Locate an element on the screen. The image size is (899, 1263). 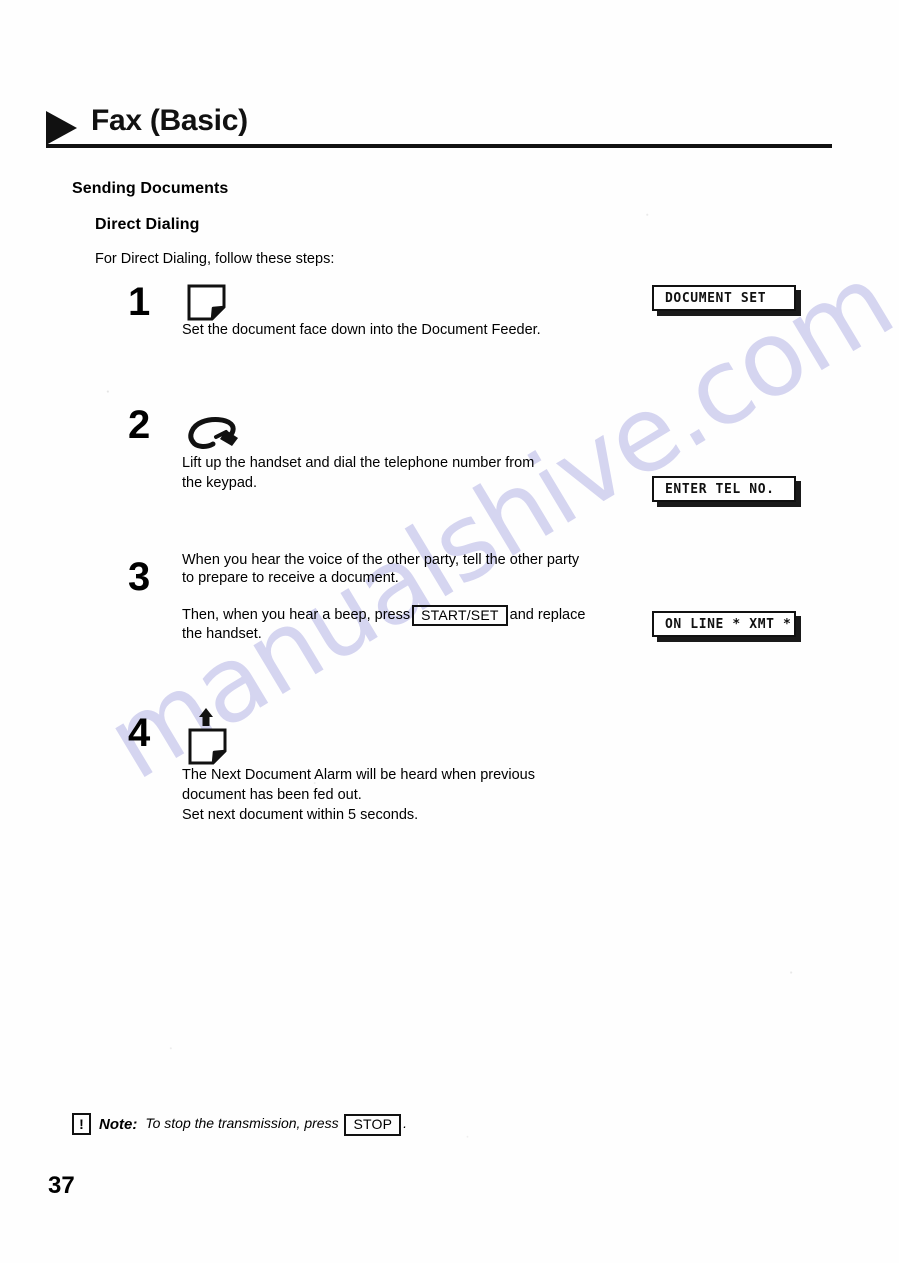
page-title: Fax (Basic) is located at coordinates (169, 120).